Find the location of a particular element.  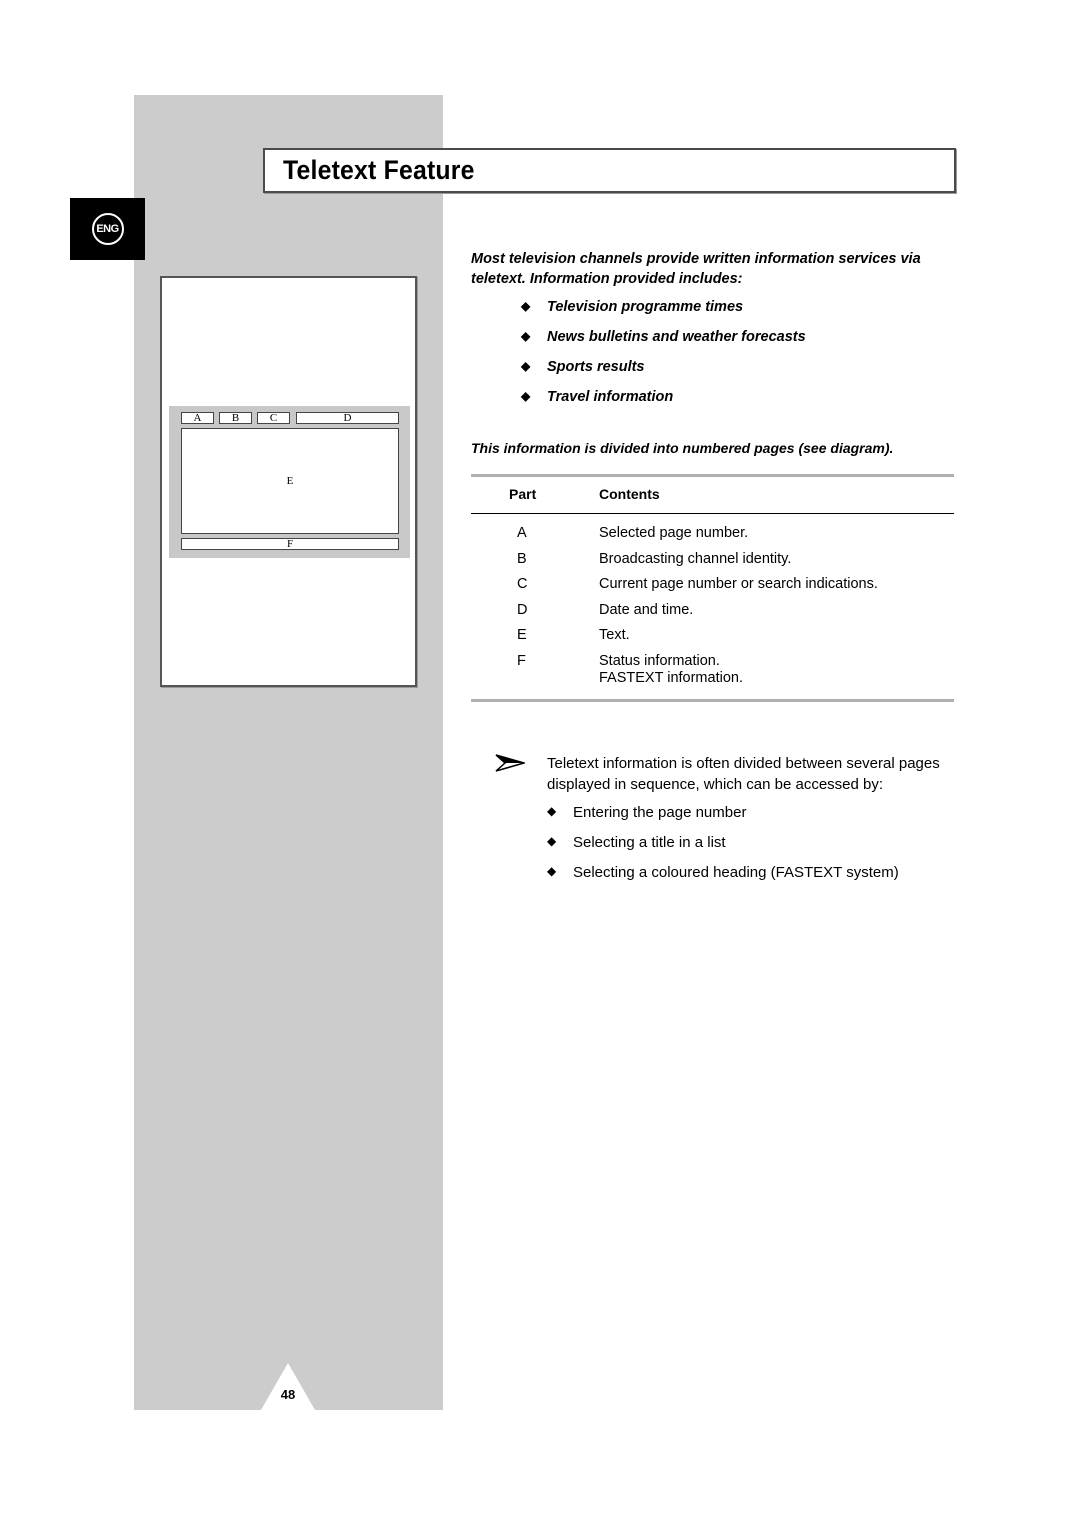

diagram-part-a: A is located at coordinates (197, 418).